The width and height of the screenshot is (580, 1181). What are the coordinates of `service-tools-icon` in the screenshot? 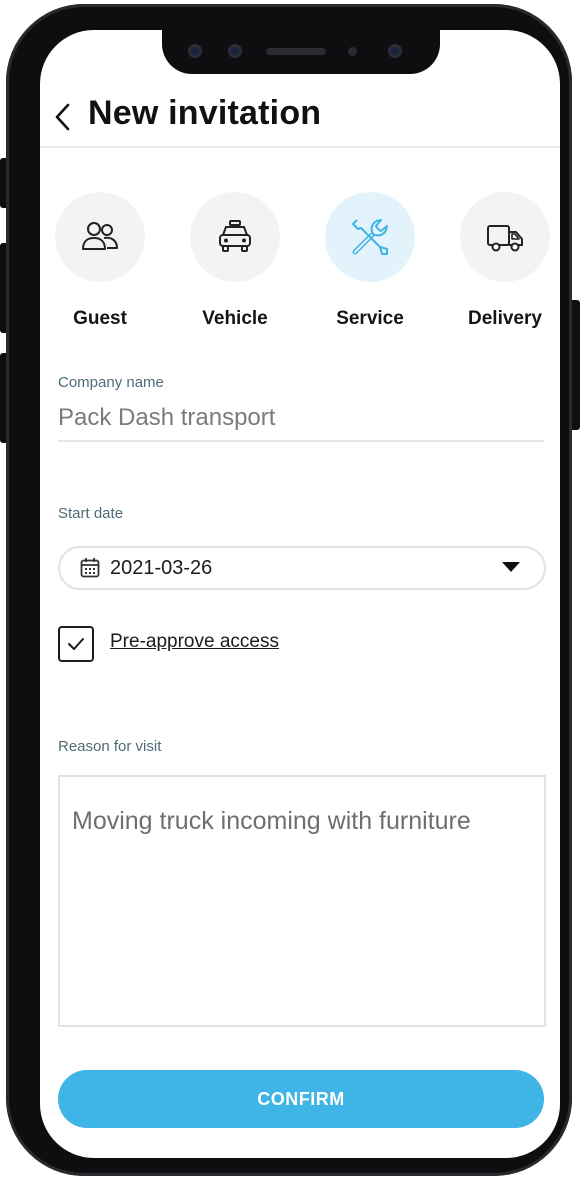 It's located at (370, 237).